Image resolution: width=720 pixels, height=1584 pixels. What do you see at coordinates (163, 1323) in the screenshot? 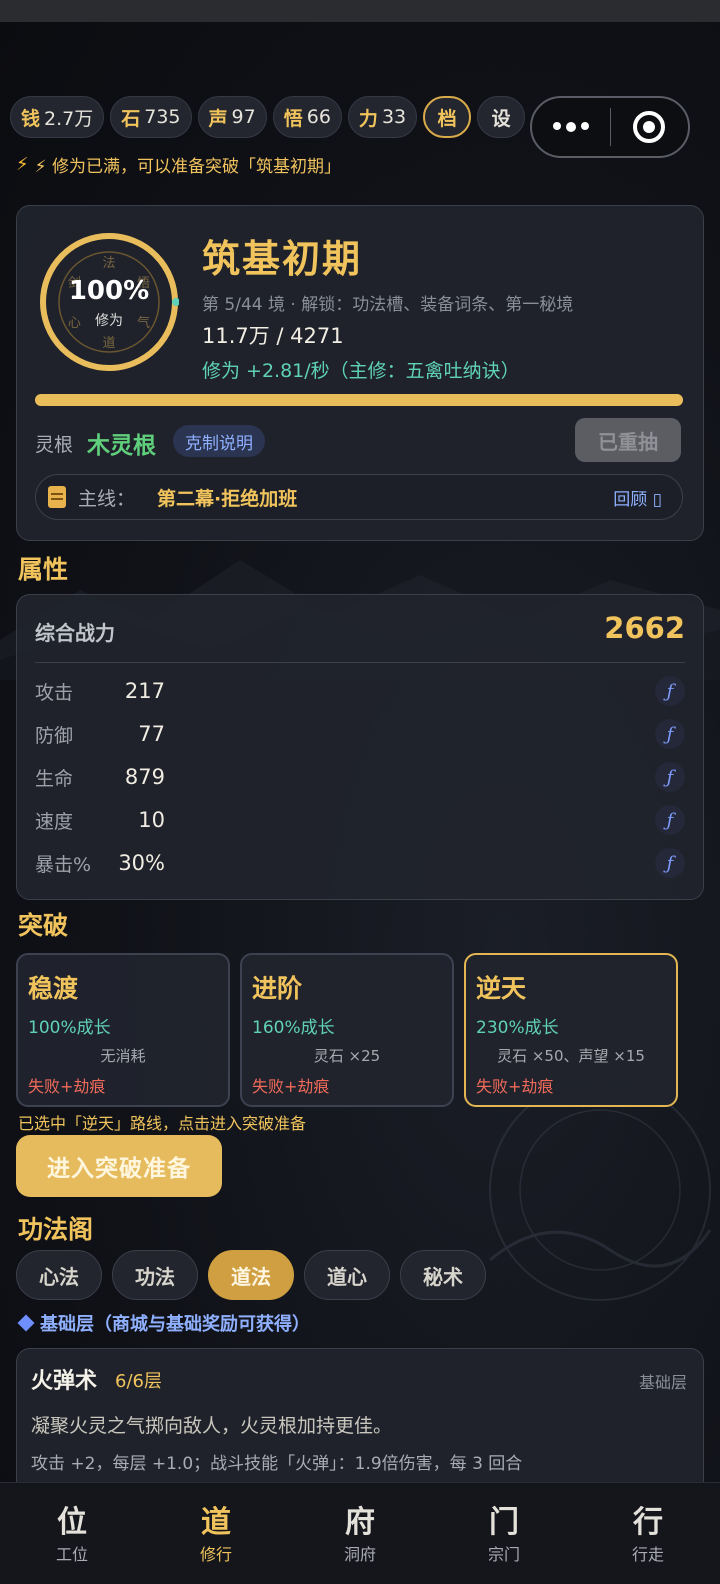
I see `layer-title: 基础层（商城与基础奖励可获得）` at bounding box center [163, 1323].